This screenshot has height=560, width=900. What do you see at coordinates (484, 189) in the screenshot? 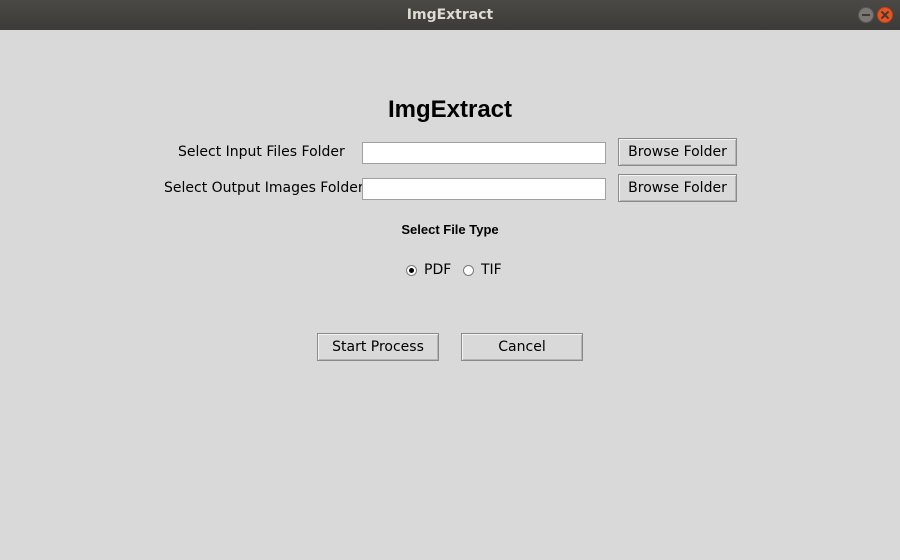
I see `output-folder-field` at bounding box center [484, 189].